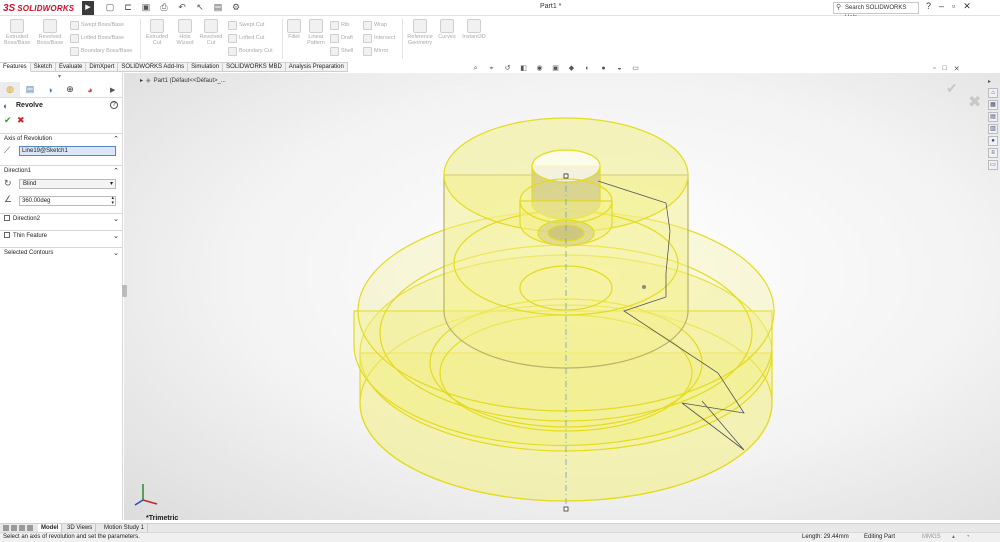 The width and height of the screenshot is (1000, 542). What do you see at coordinates (59, 76) in the screenshot?
I see `panel-collapse-icon: ▾` at bounding box center [59, 76].